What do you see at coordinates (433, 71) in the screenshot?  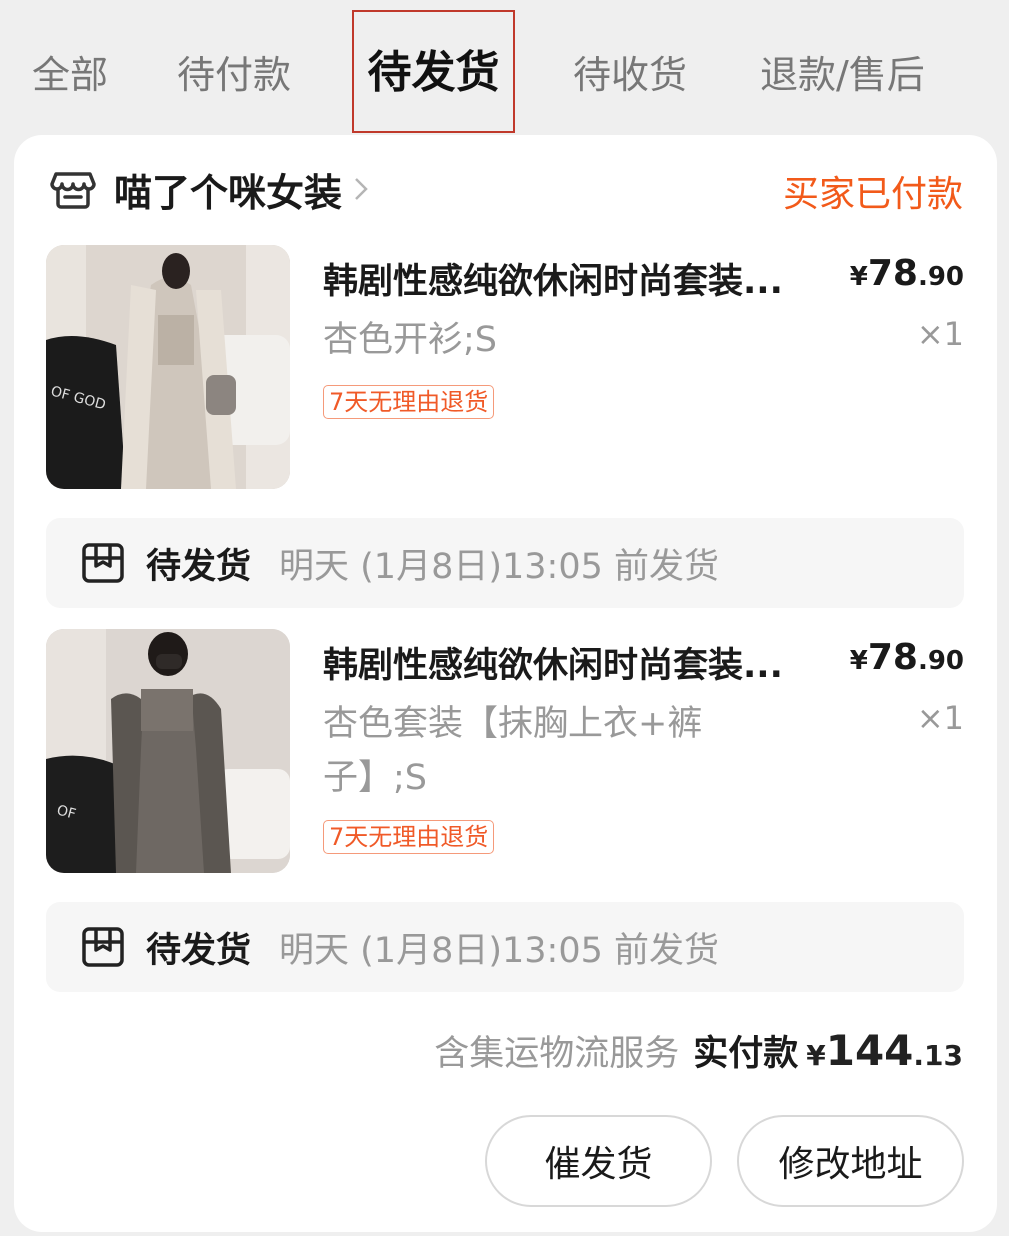 I see `tab-pending-shipment: 待发货` at bounding box center [433, 71].